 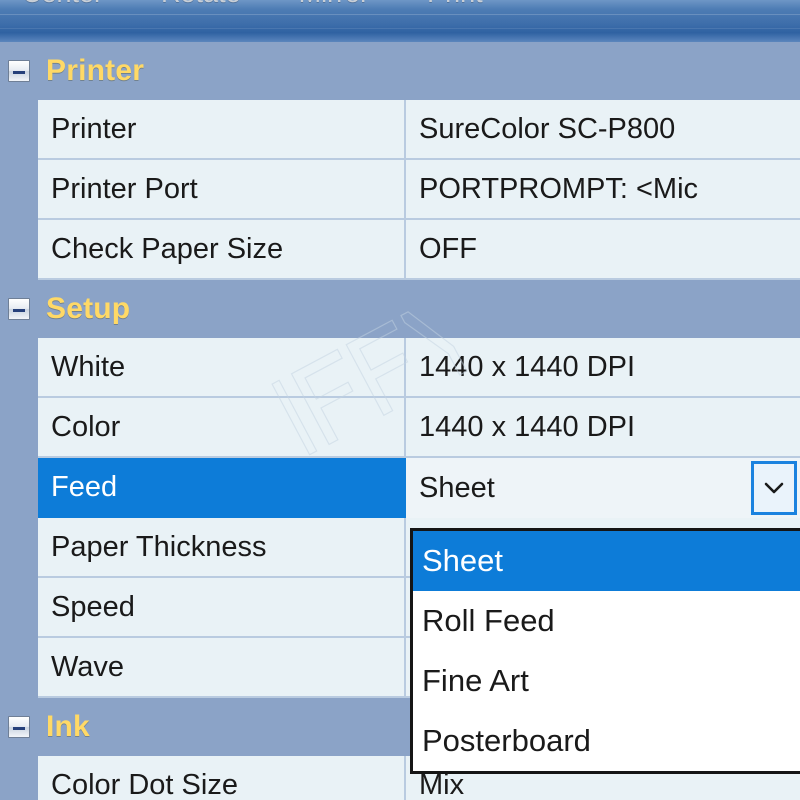 What do you see at coordinates (400, 14) in the screenshot?
I see `toolbar-divider` at bounding box center [400, 14].